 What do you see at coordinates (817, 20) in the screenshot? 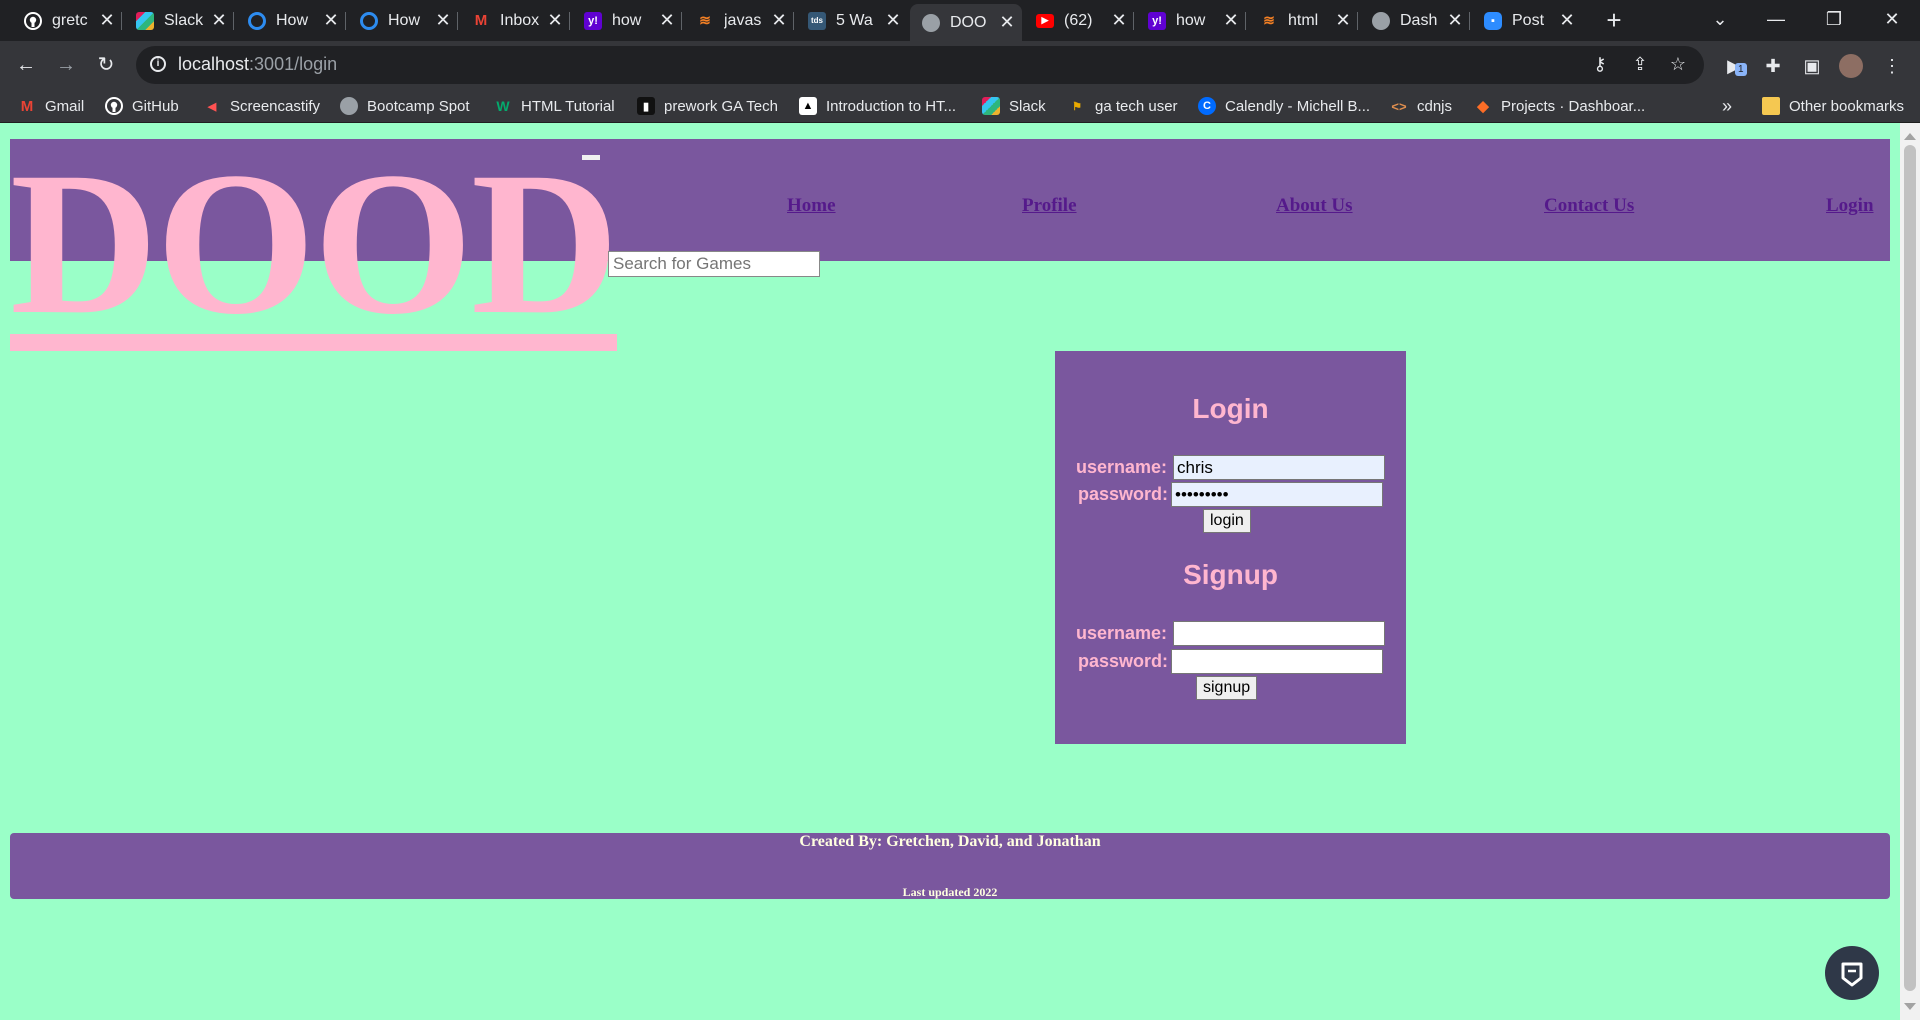
I see `tds-icon: tds` at bounding box center [817, 20].